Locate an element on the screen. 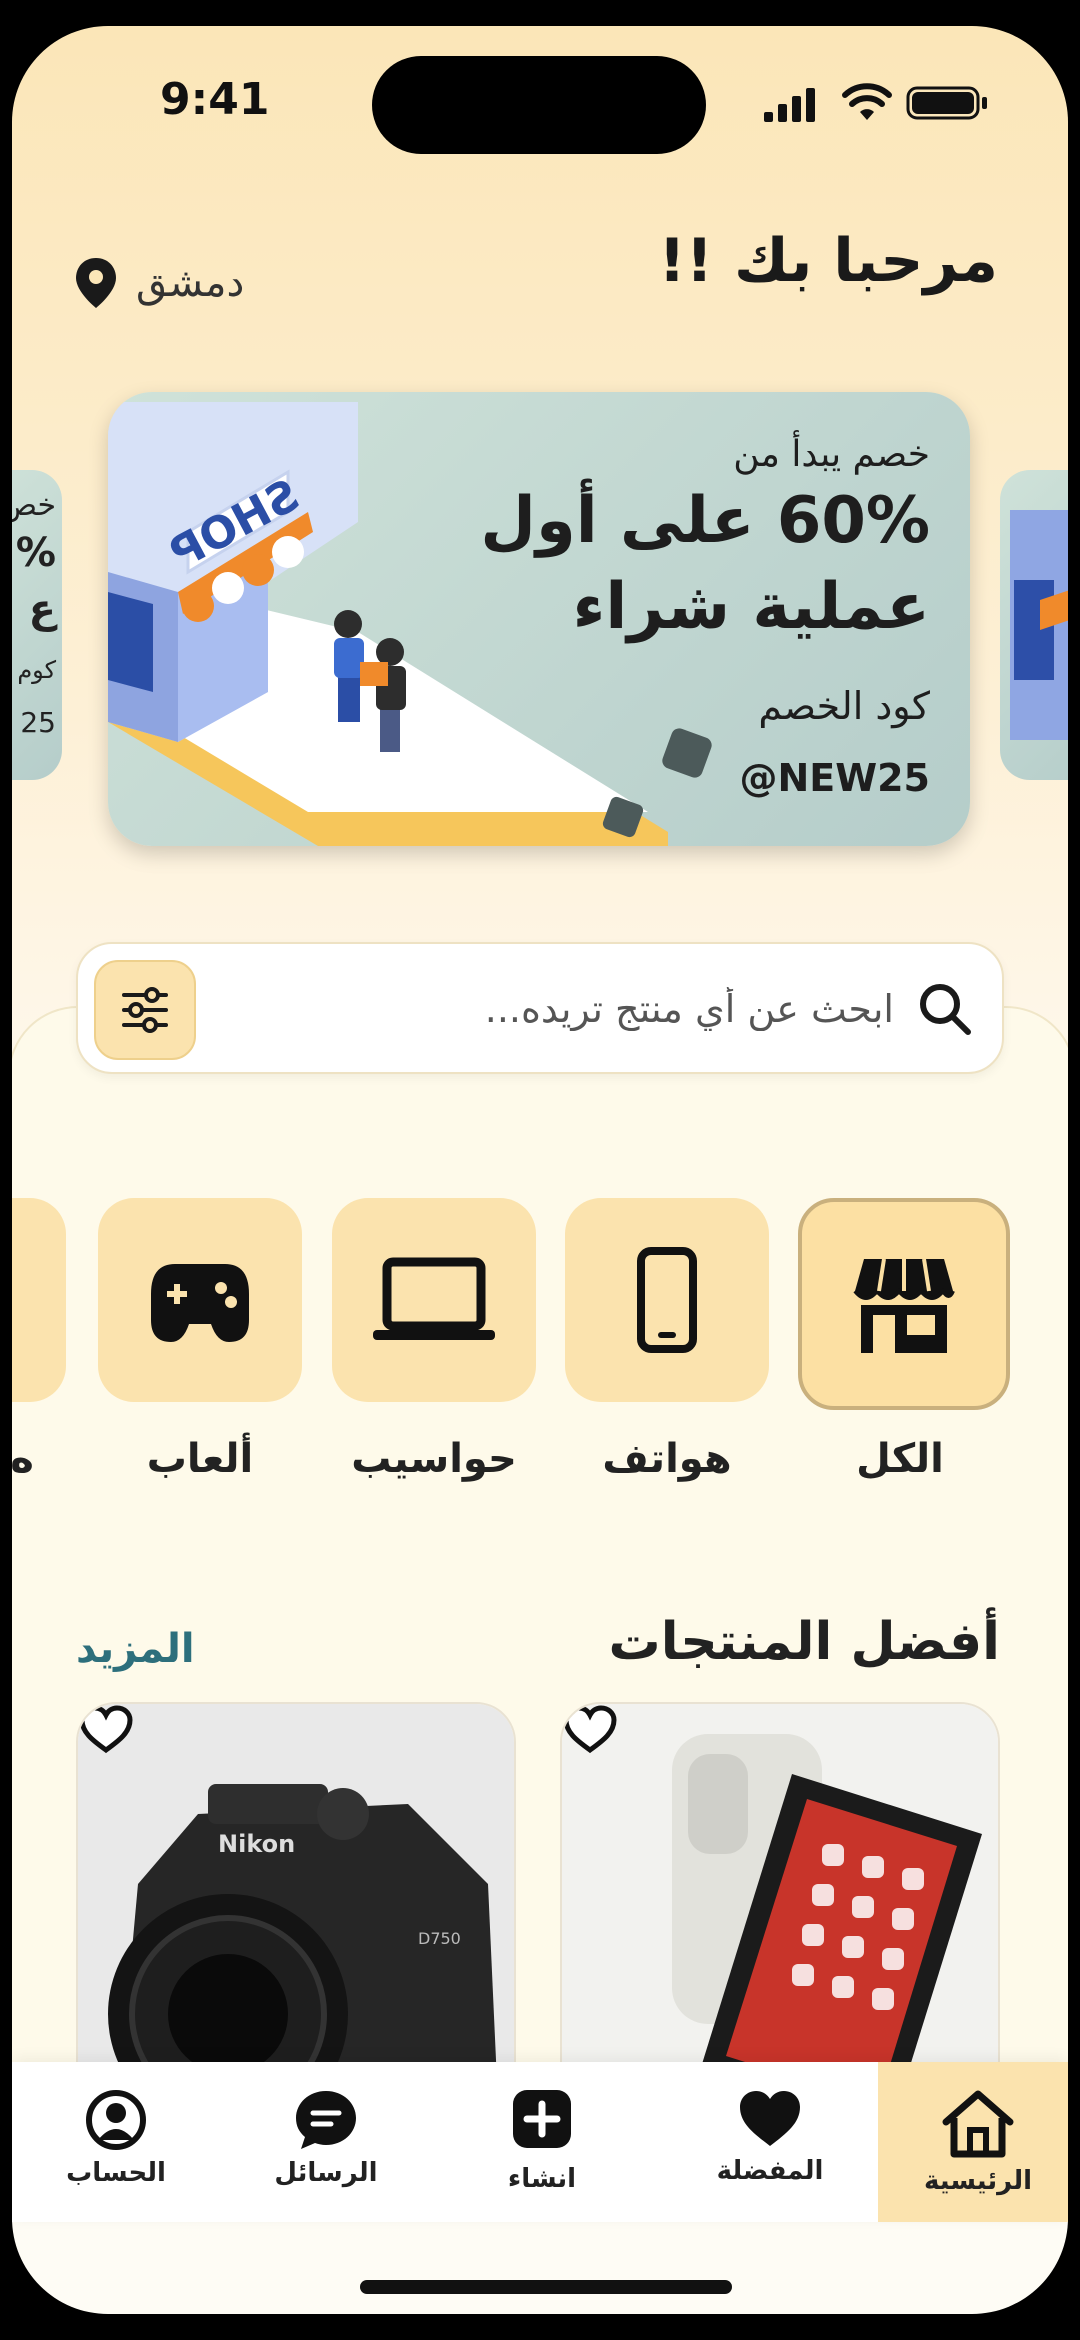 This screenshot has width=1080, height=2340. tab-label: الرسائل is located at coordinates (326, 2173).